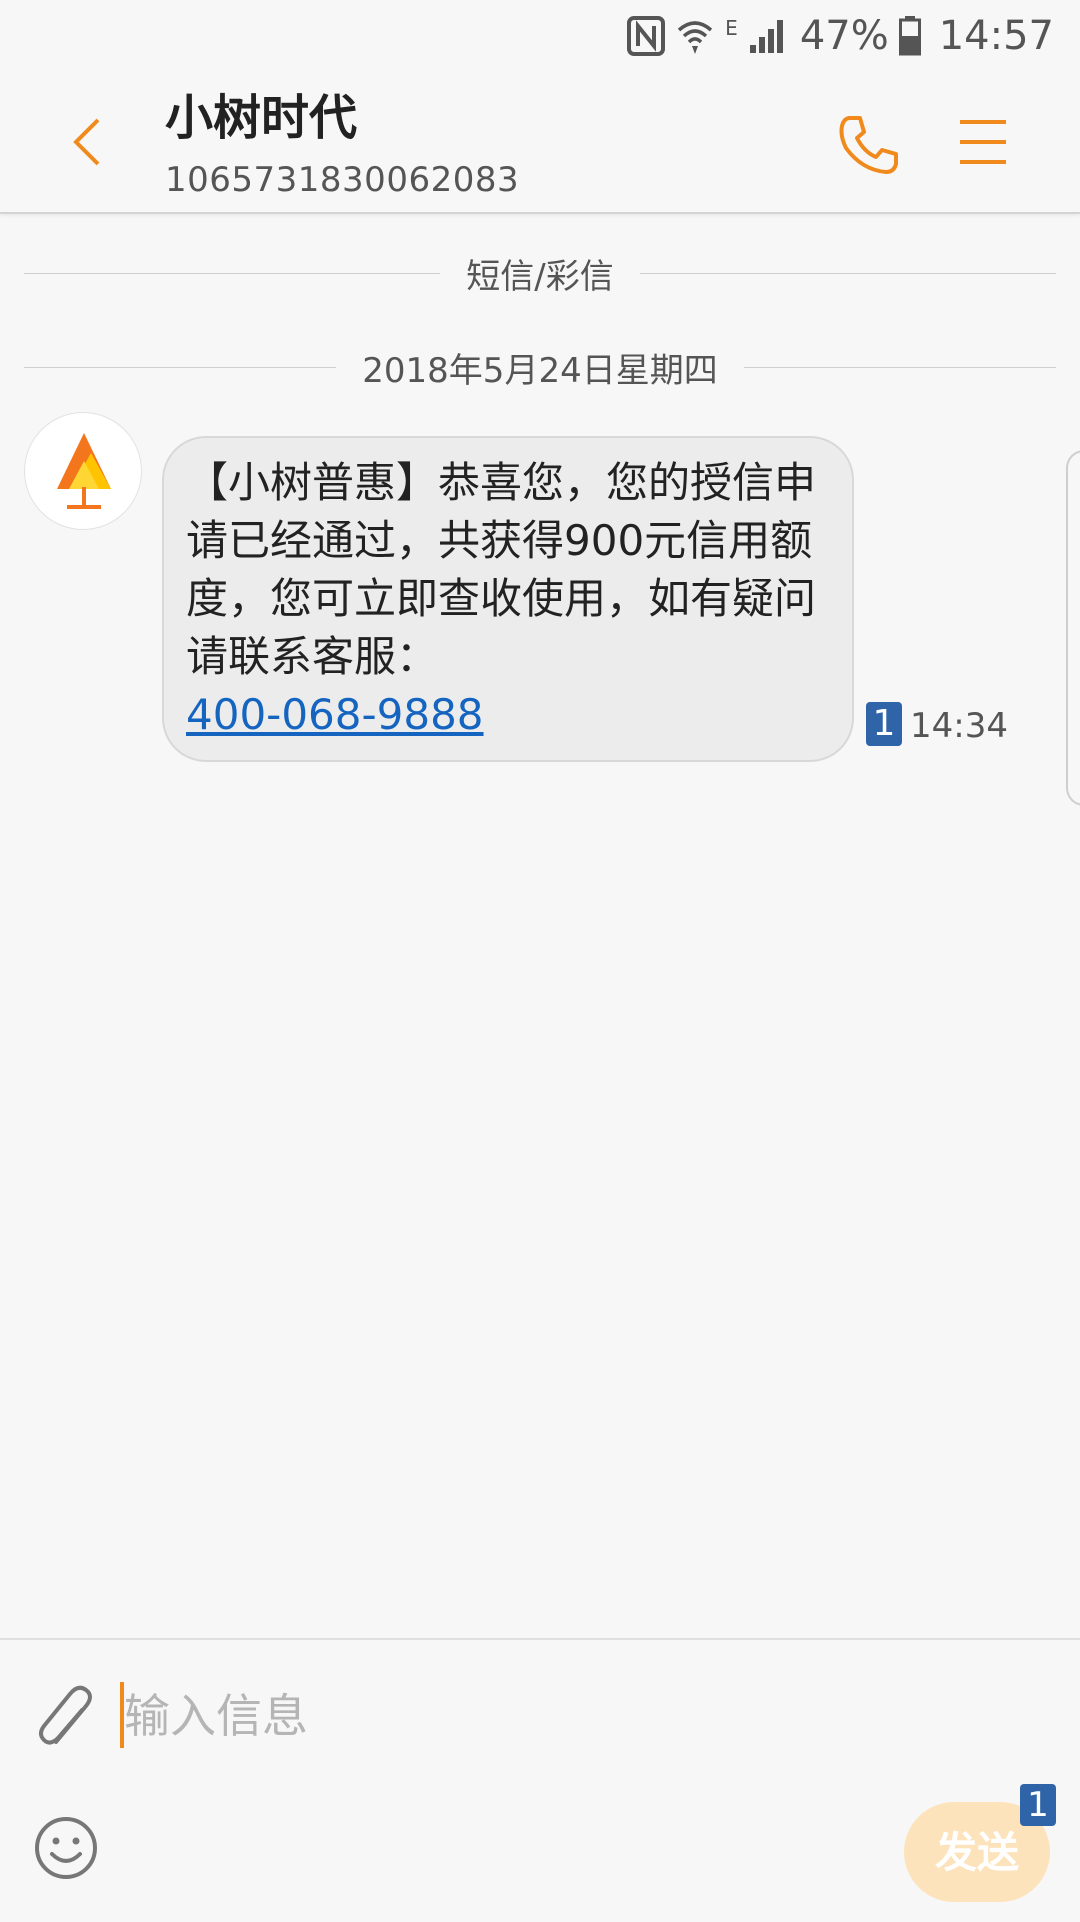  I want to click on message-time: 14:34, so click(959, 726).